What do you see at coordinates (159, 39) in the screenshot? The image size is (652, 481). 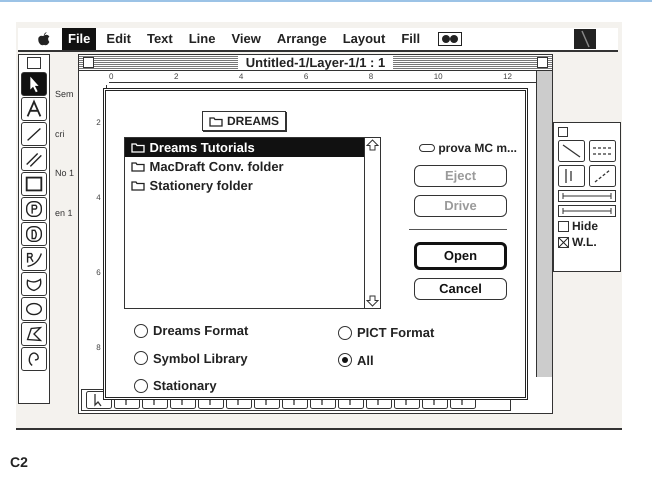 I see `menu-item: Text` at bounding box center [159, 39].